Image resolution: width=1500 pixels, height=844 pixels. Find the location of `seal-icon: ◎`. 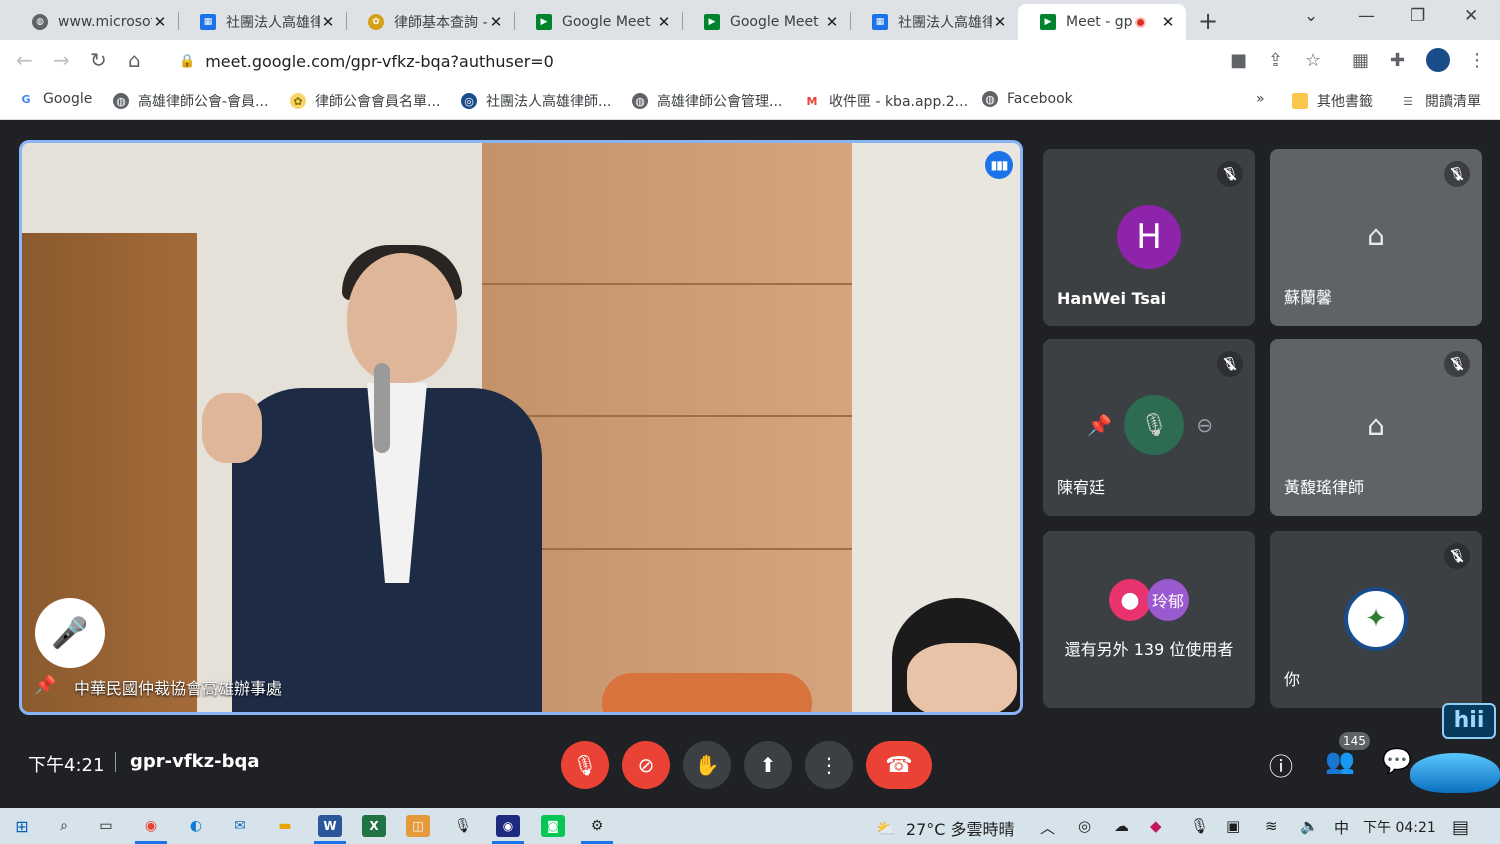

seal-icon: ◎ is located at coordinates (469, 101).